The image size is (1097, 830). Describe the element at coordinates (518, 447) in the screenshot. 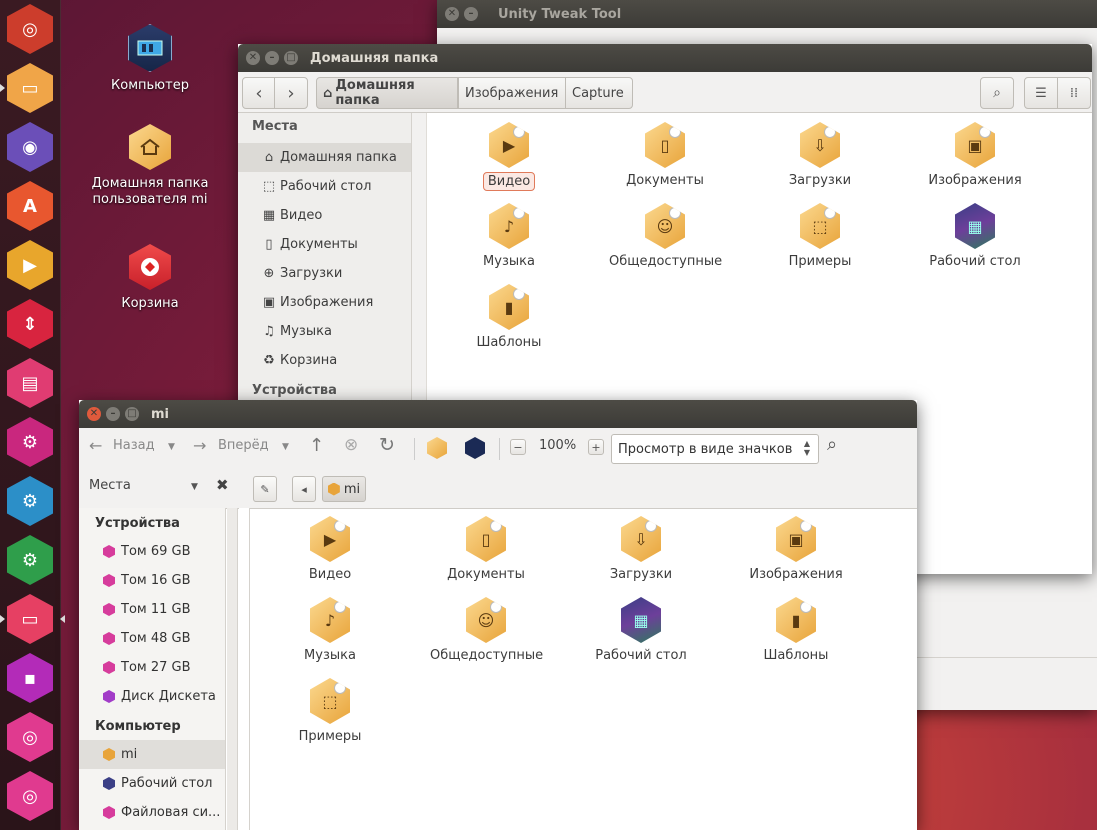

I see `zoom-out-button: −` at that location.